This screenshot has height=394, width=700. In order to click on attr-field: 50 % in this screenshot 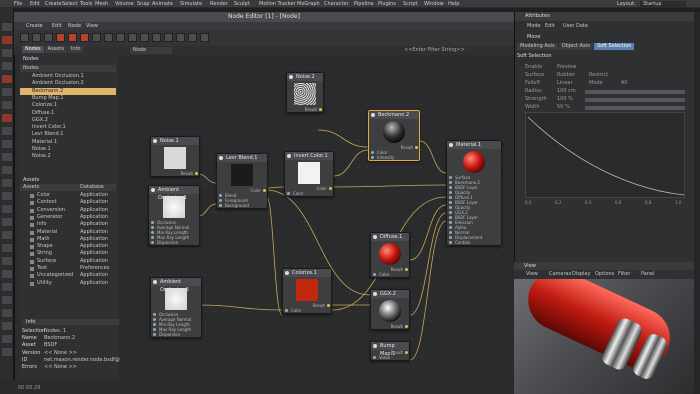, I will do `click(563, 107)`.